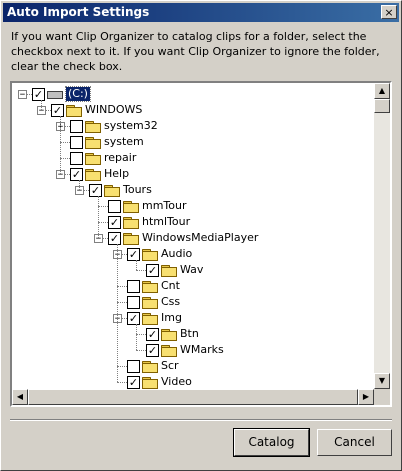  Describe the element at coordinates (193, 110) in the screenshot. I see `tree-node: − ✓ WINDOWS` at that location.